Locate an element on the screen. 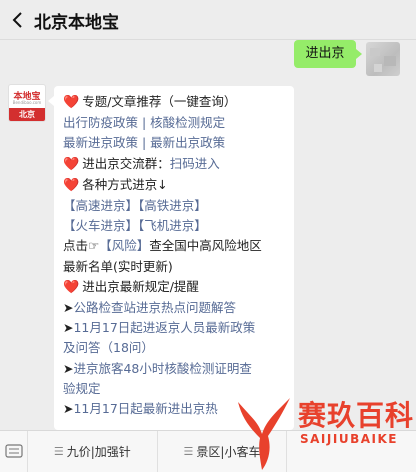 The width and height of the screenshot is (416, 472). list-item: ❤️ 进出京最新规定/提醒 is located at coordinates (131, 286).